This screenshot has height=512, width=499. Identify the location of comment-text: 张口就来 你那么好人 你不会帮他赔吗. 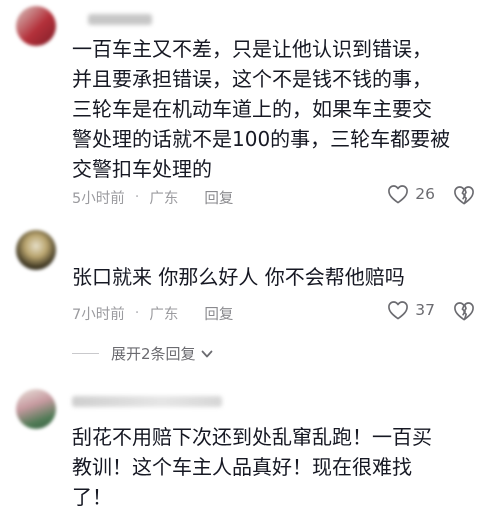
(272, 277).